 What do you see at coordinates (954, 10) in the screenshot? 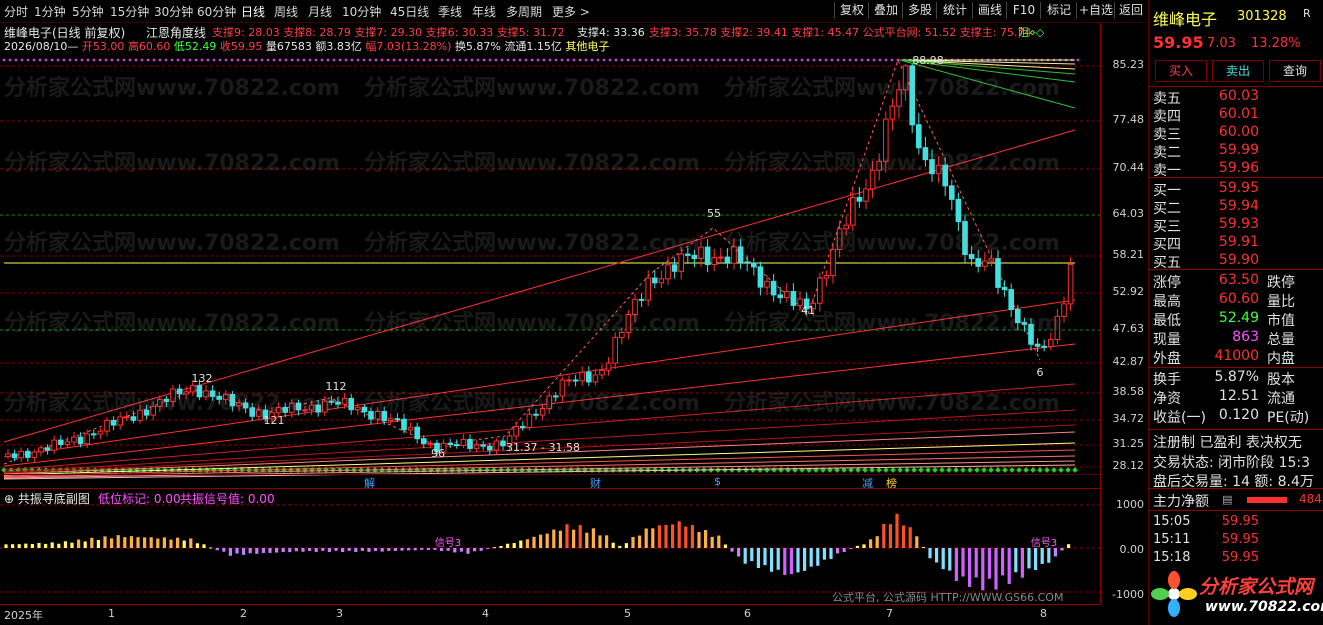
I see `stats-button: 统计` at bounding box center [954, 10].